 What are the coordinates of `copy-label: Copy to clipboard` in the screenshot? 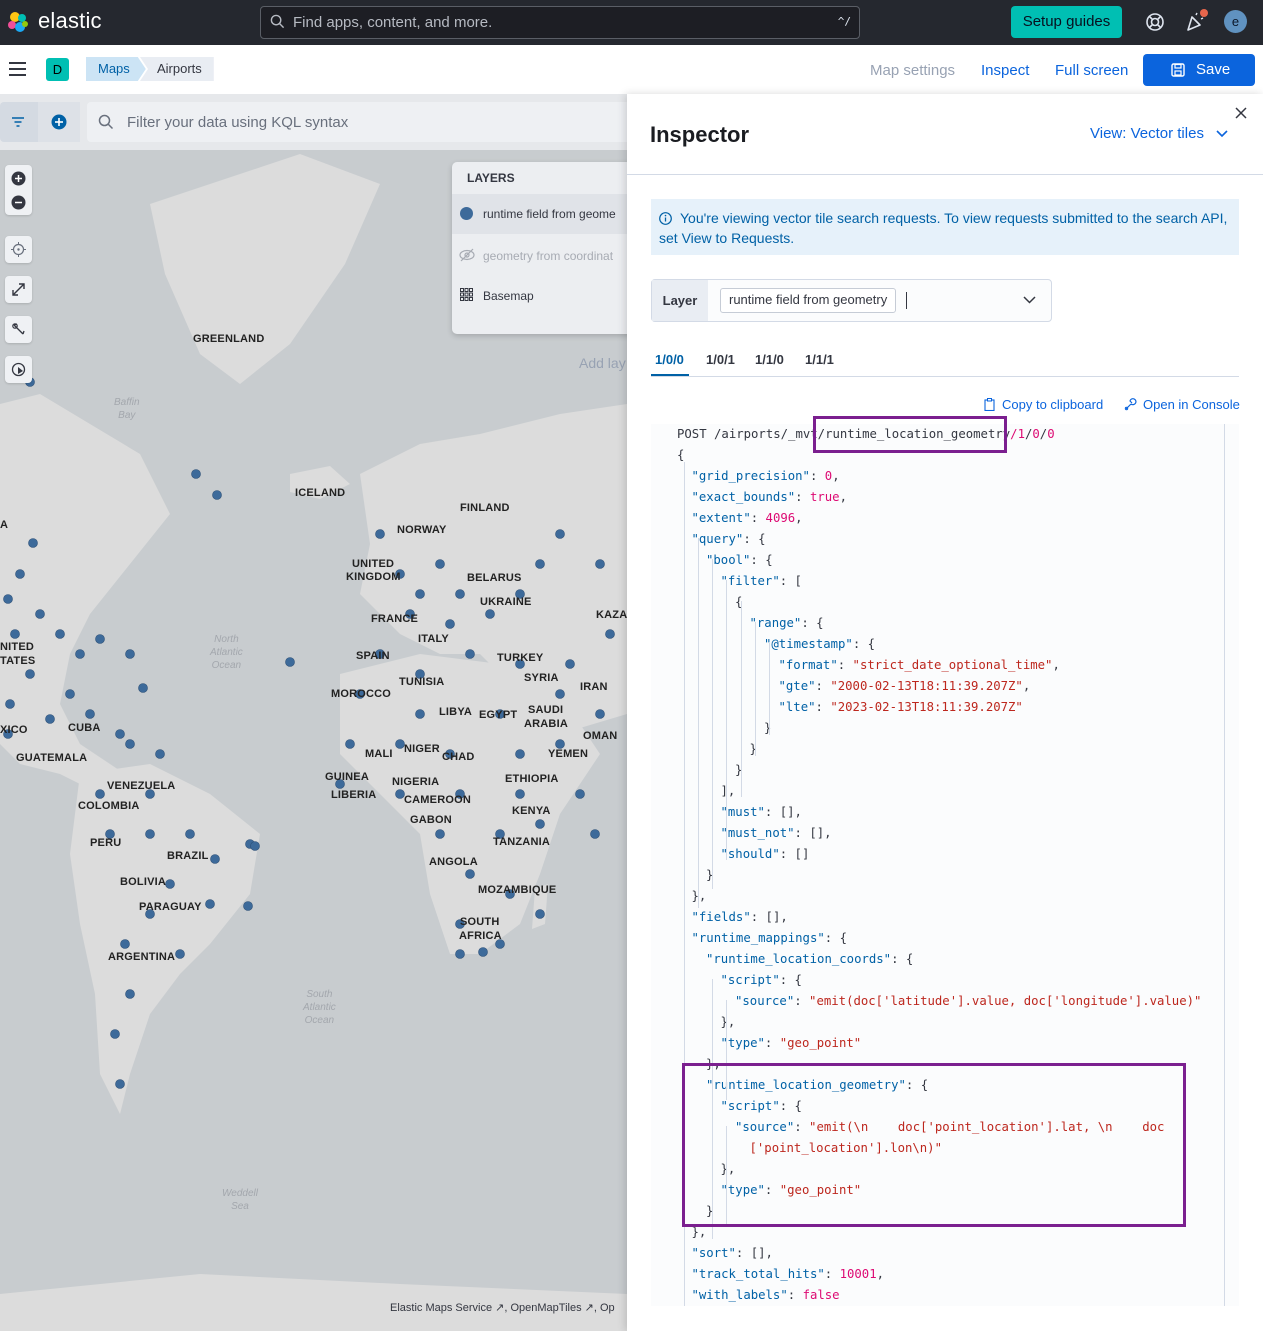 It's located at (1053, 404).